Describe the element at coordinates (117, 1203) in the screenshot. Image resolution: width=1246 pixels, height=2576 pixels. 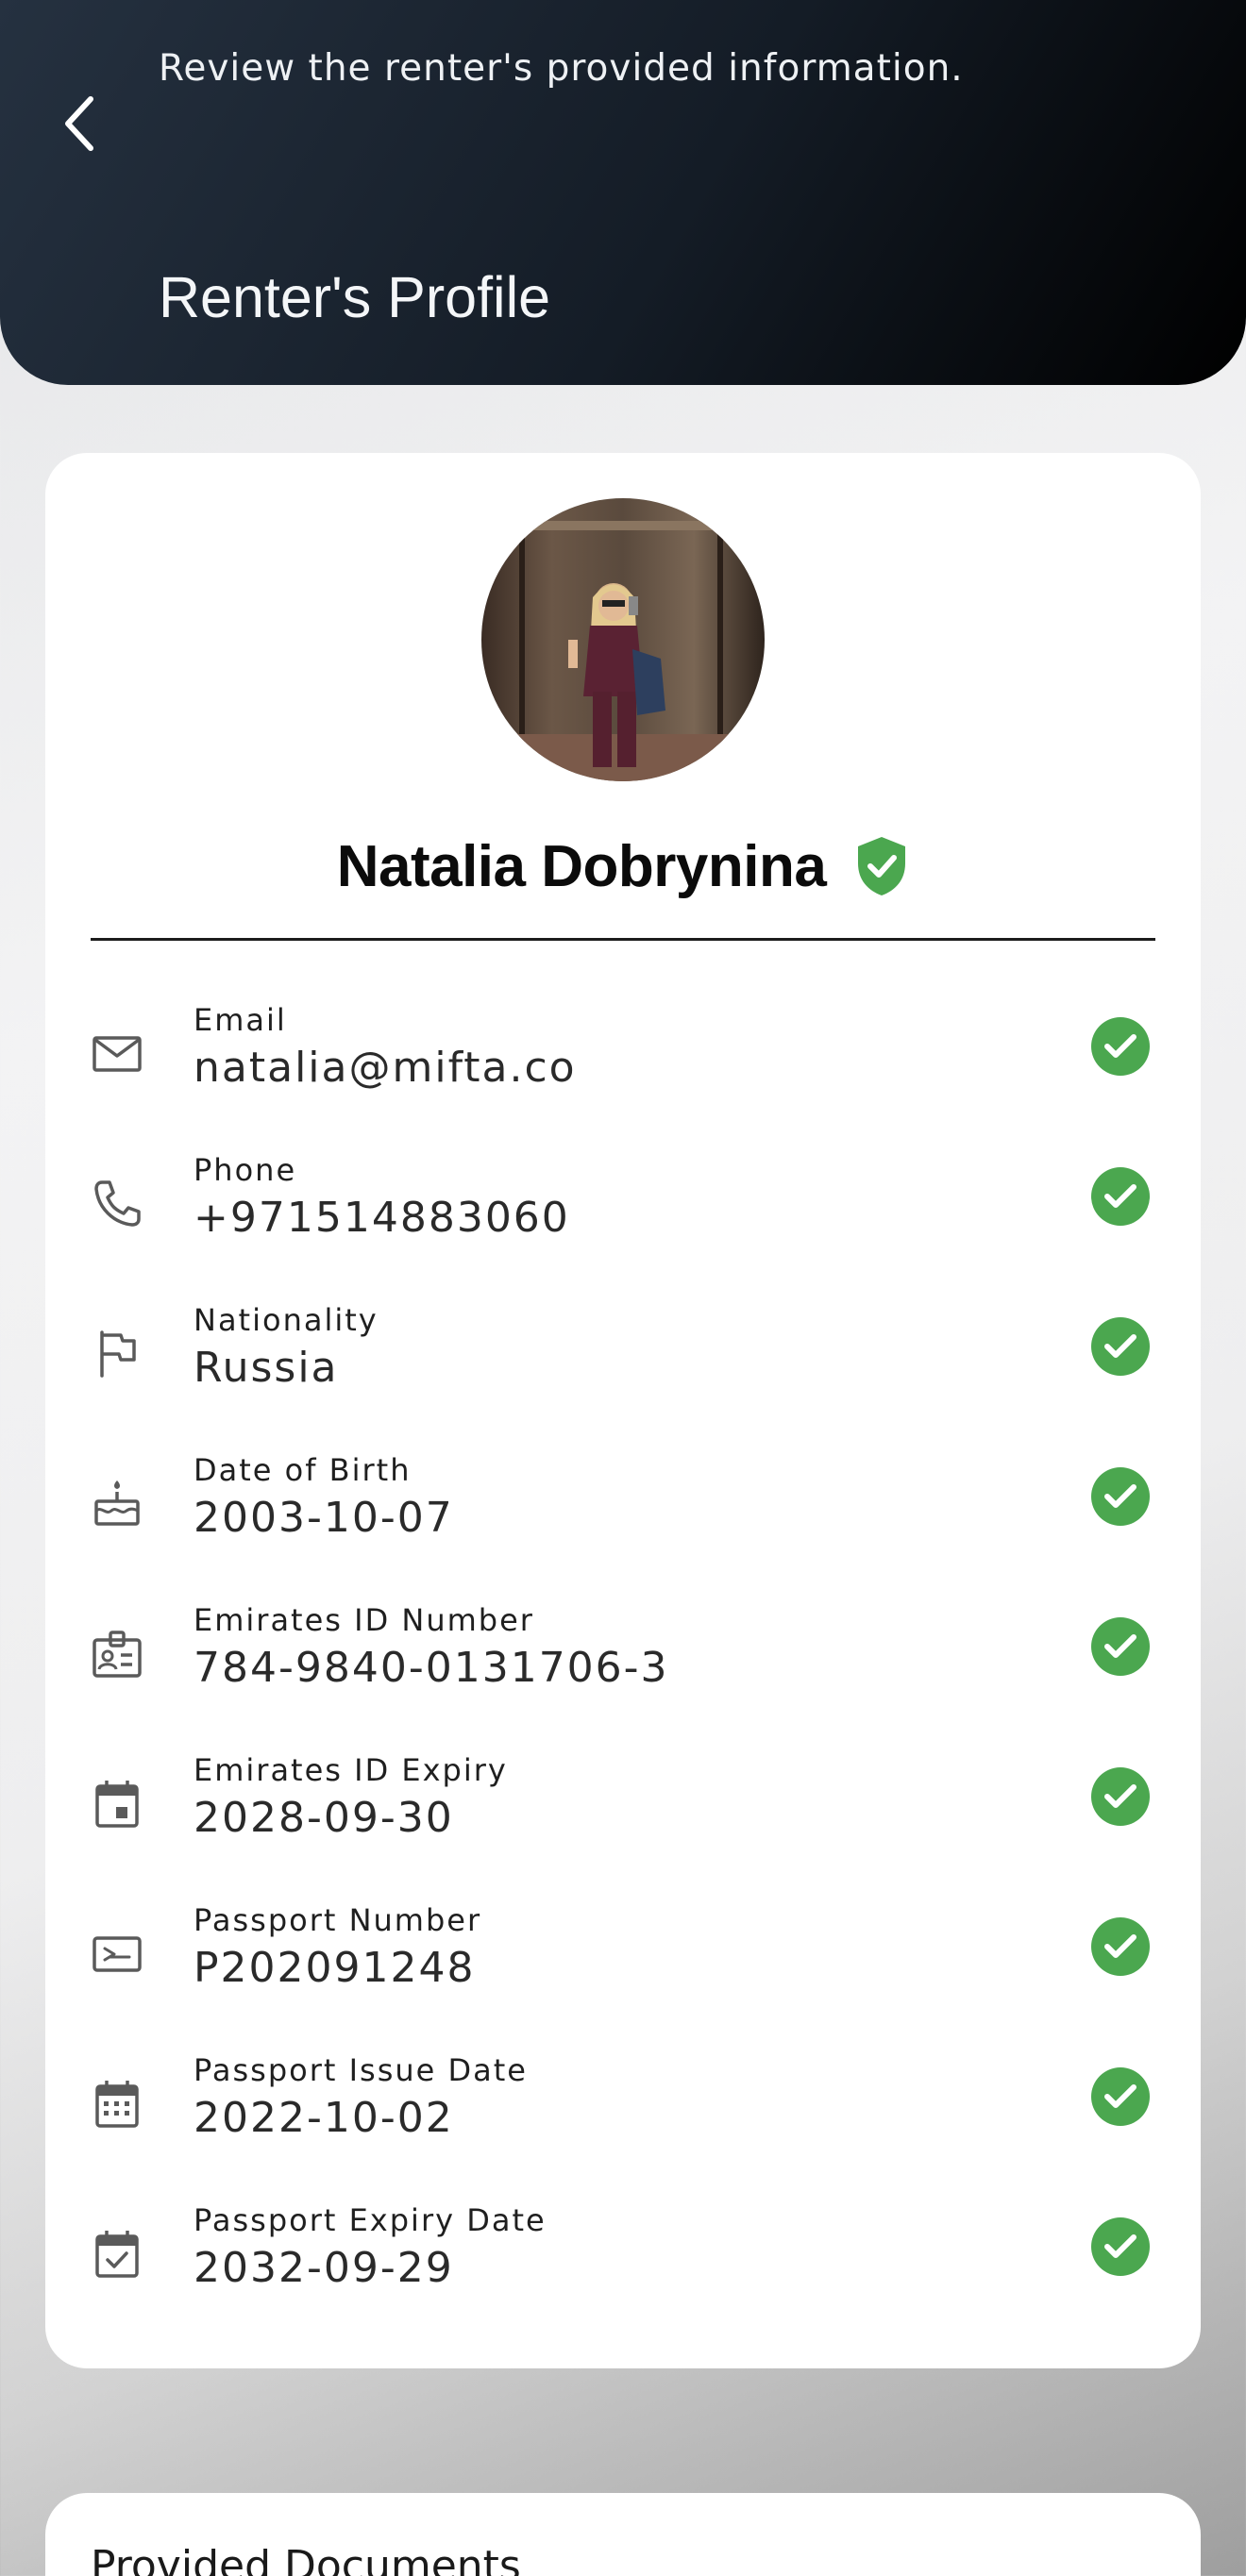
I see `phone-icon` at that location.